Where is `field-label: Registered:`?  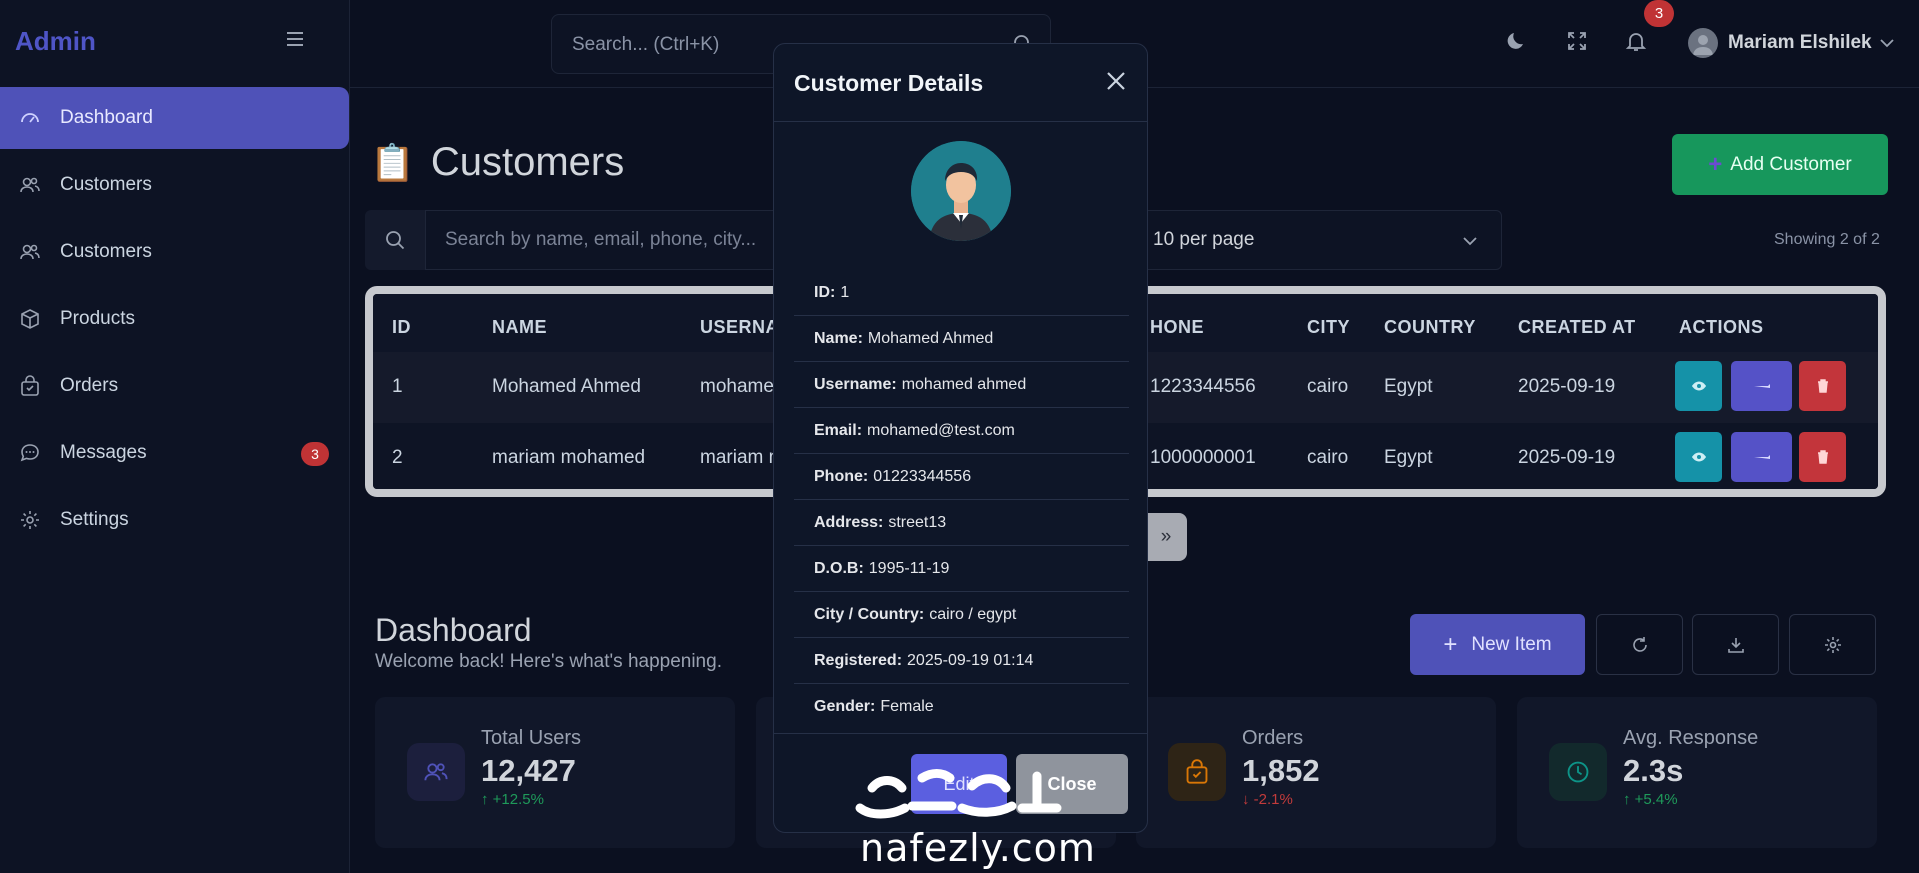 field-label: Registered: is located at coordinates (858, 660).